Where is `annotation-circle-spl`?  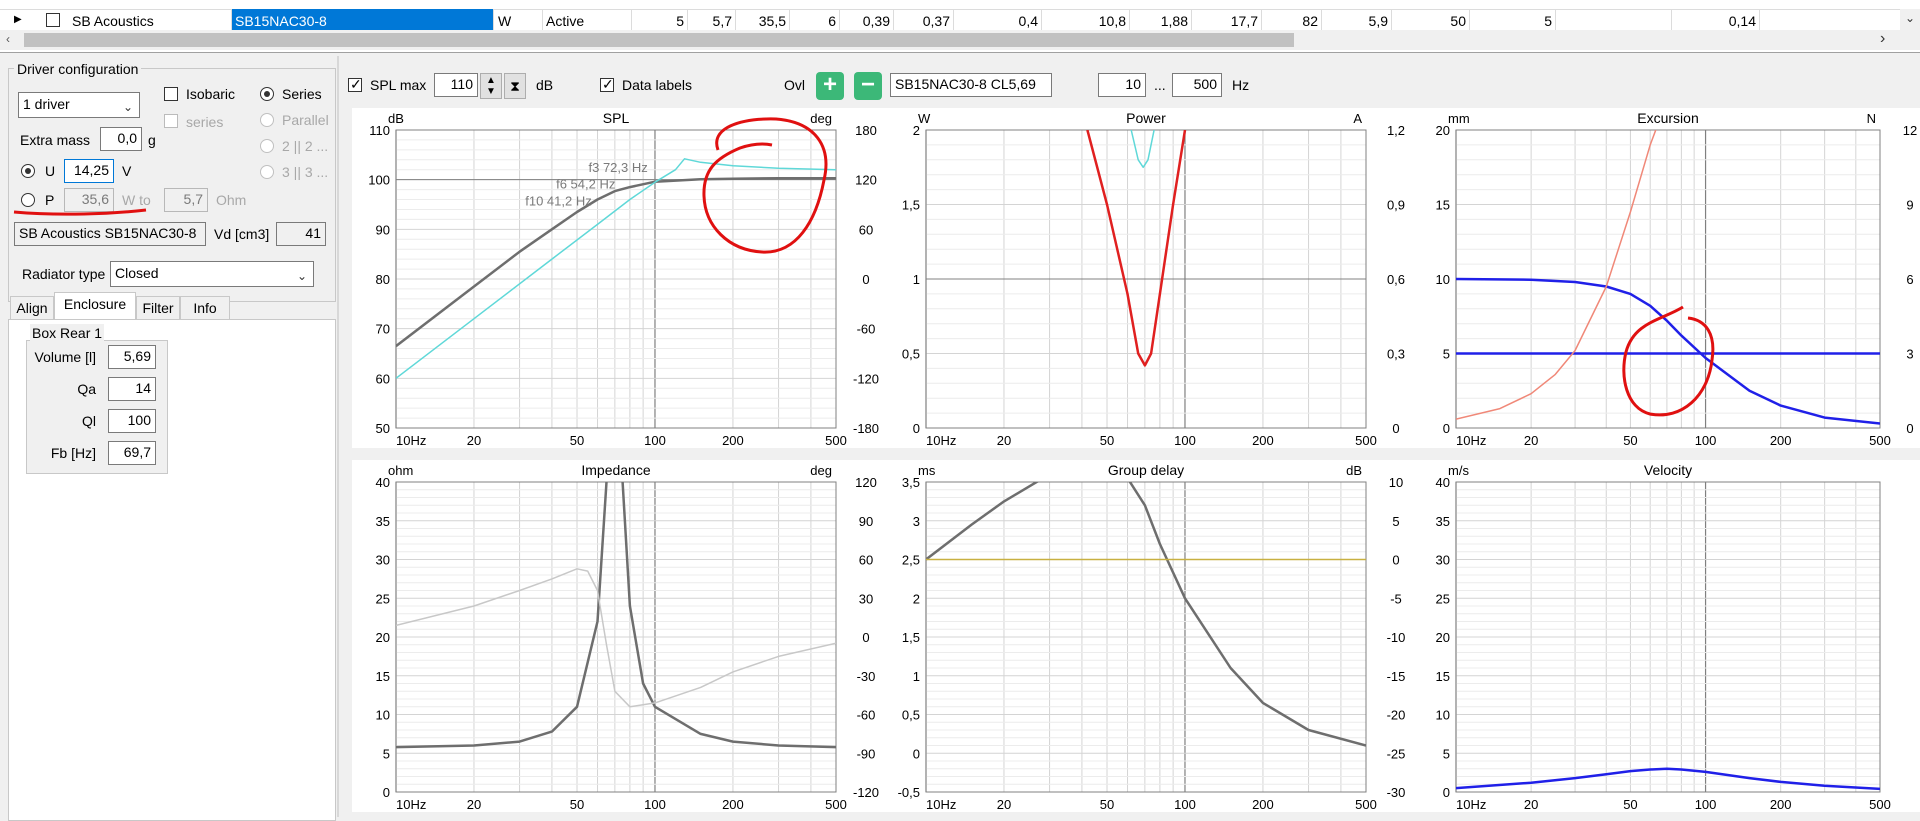
annotation-circle-spl is located at coordinates (765, 185).